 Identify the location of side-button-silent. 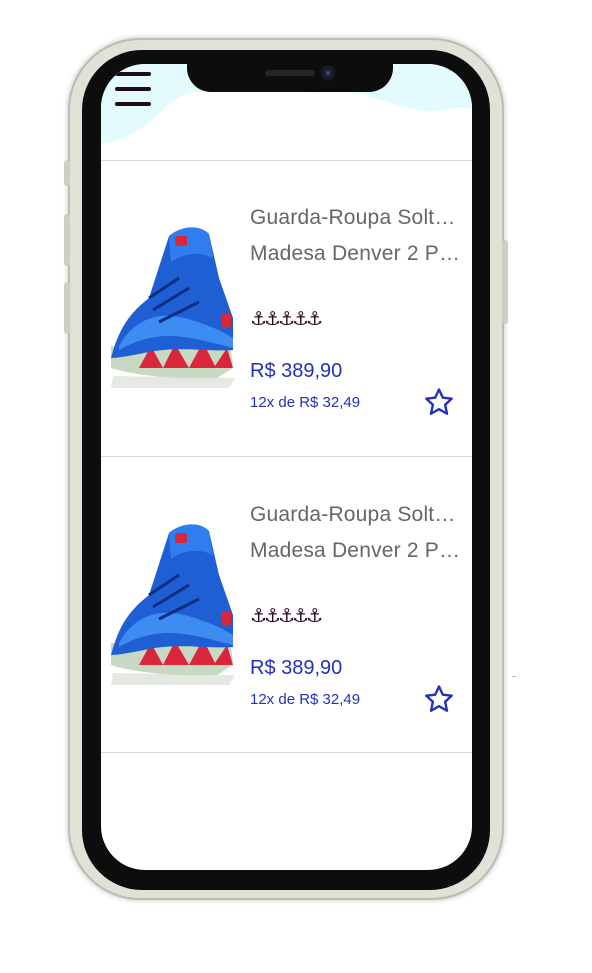
(67, 173).